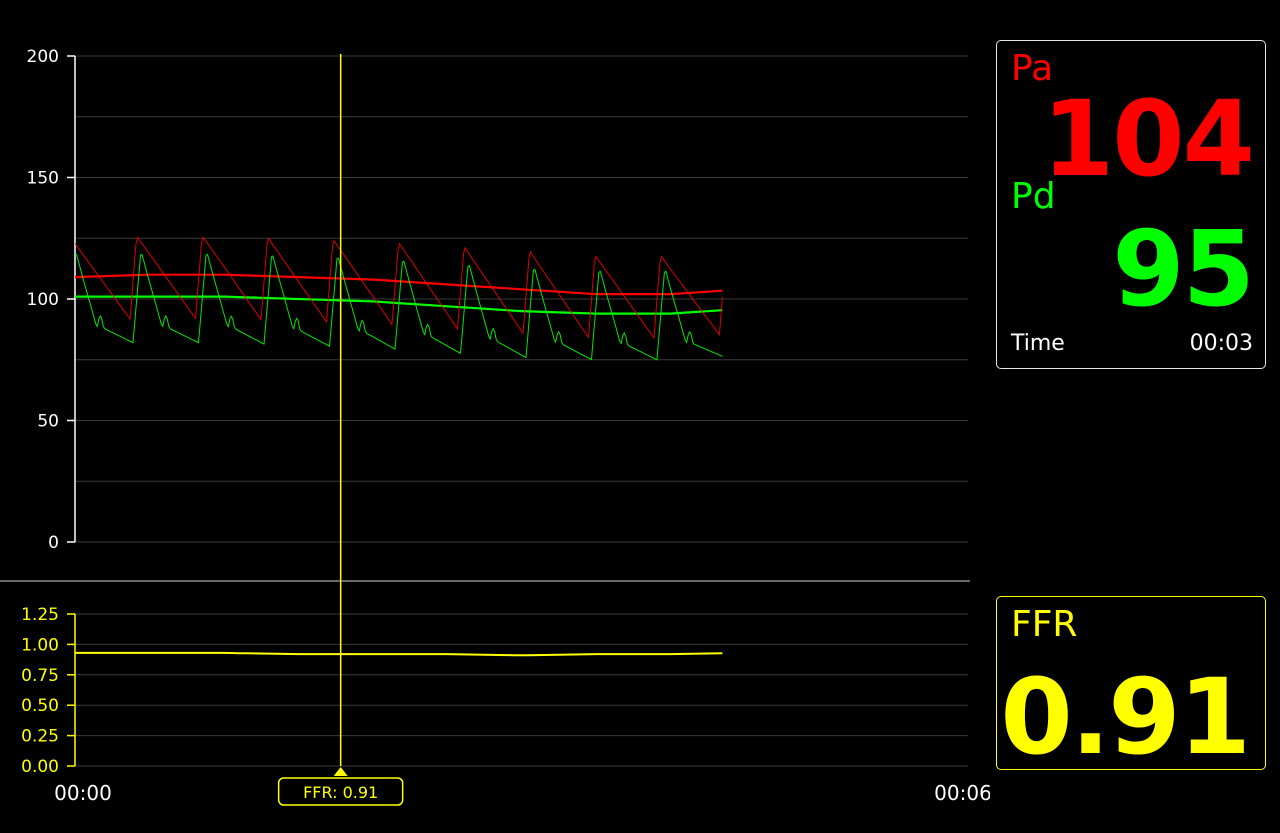 This screenshot has height=833, width=1280. What do you see at coordinates (40, 737) in the screenshot?
I see `ffr-tick-label: 0.25` at bounding box center [40, 737].